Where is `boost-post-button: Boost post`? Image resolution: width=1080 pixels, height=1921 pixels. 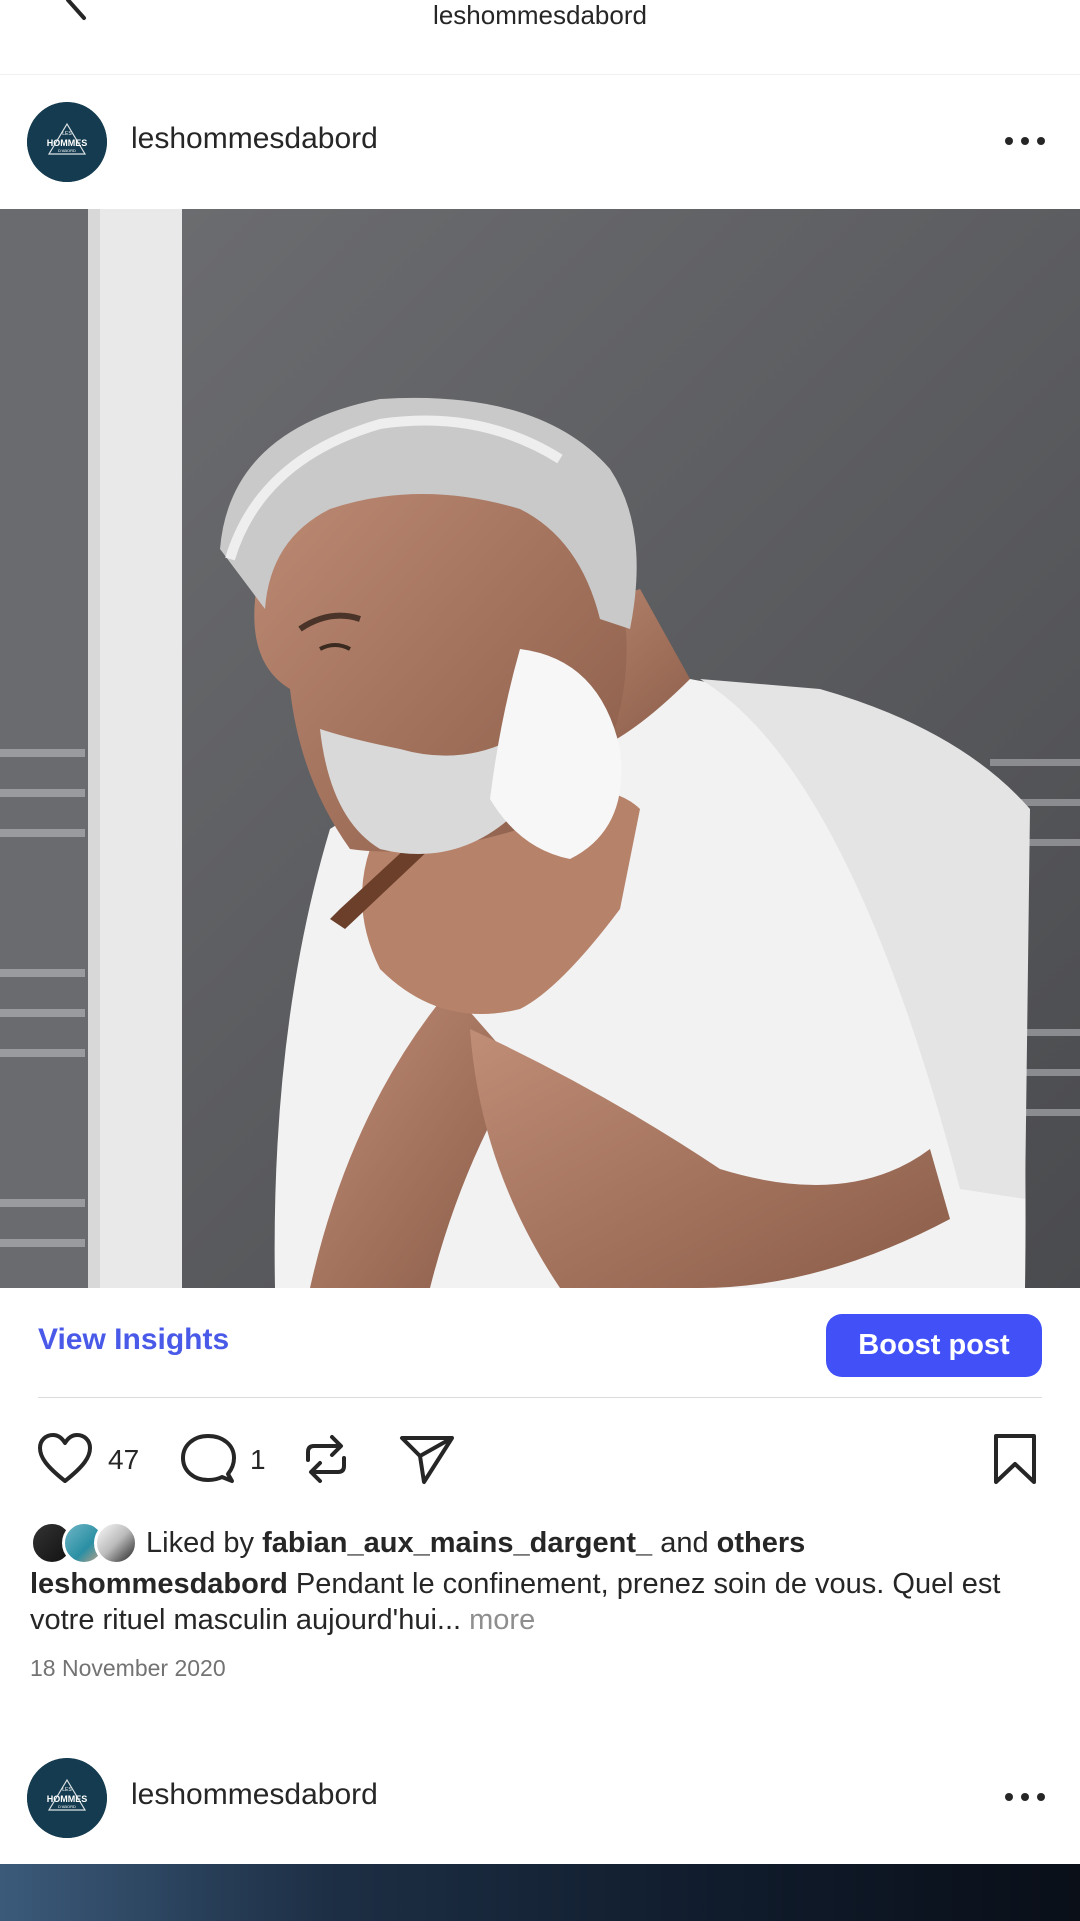 boost-post-button: Boost post is located at coordinates (934, 1345).